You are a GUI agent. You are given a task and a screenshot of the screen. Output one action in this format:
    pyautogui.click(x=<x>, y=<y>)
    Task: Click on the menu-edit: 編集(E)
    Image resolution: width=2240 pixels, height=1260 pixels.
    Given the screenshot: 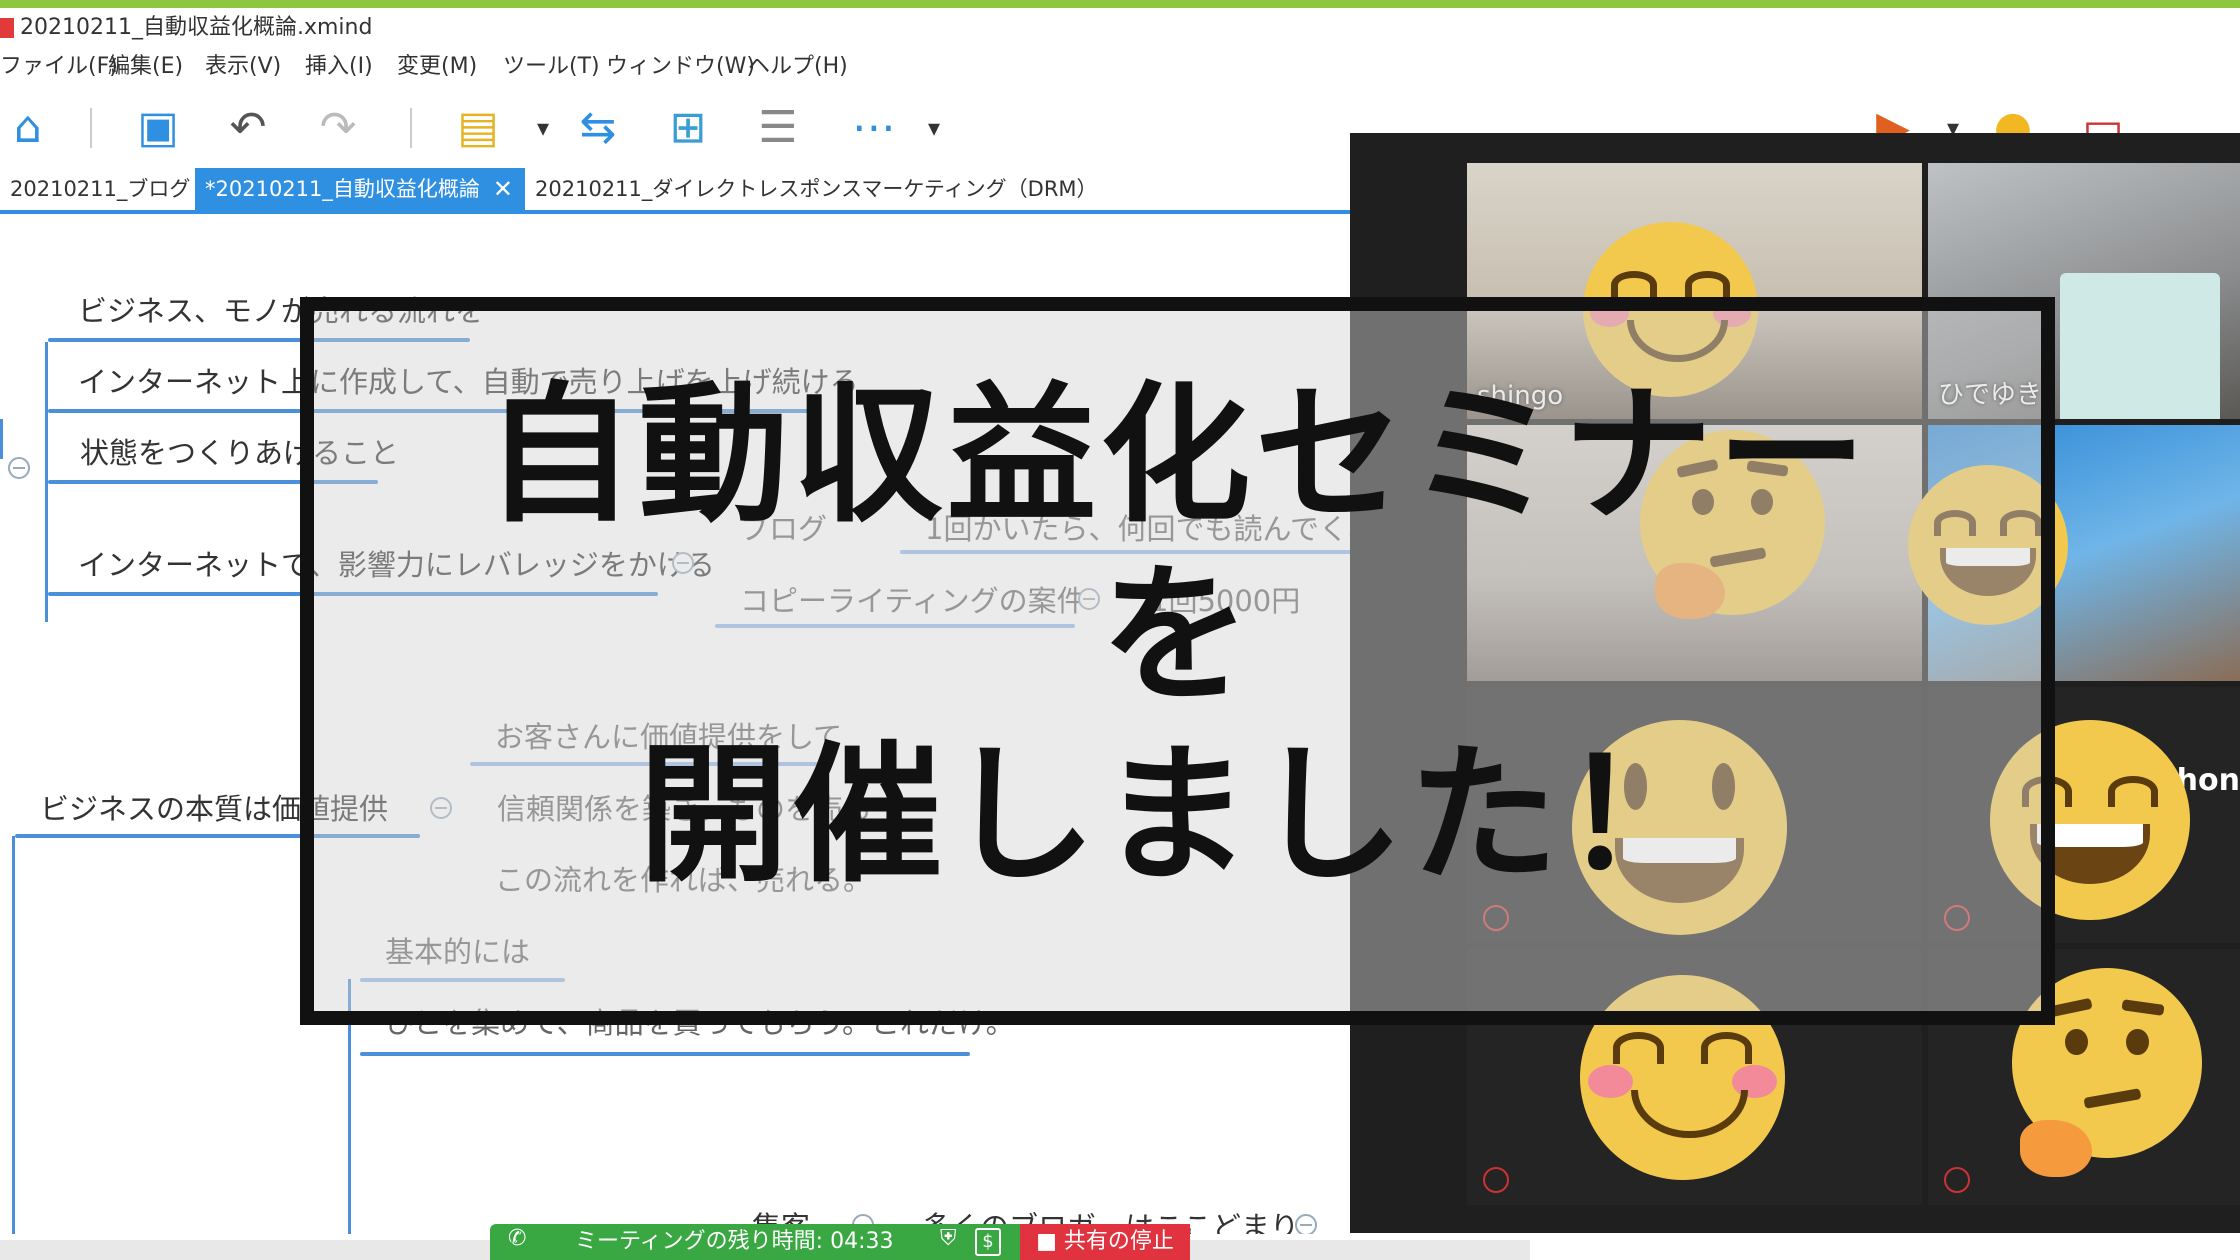 What is the action you would take?
    pyautogui.click(x=145, y=67)
    